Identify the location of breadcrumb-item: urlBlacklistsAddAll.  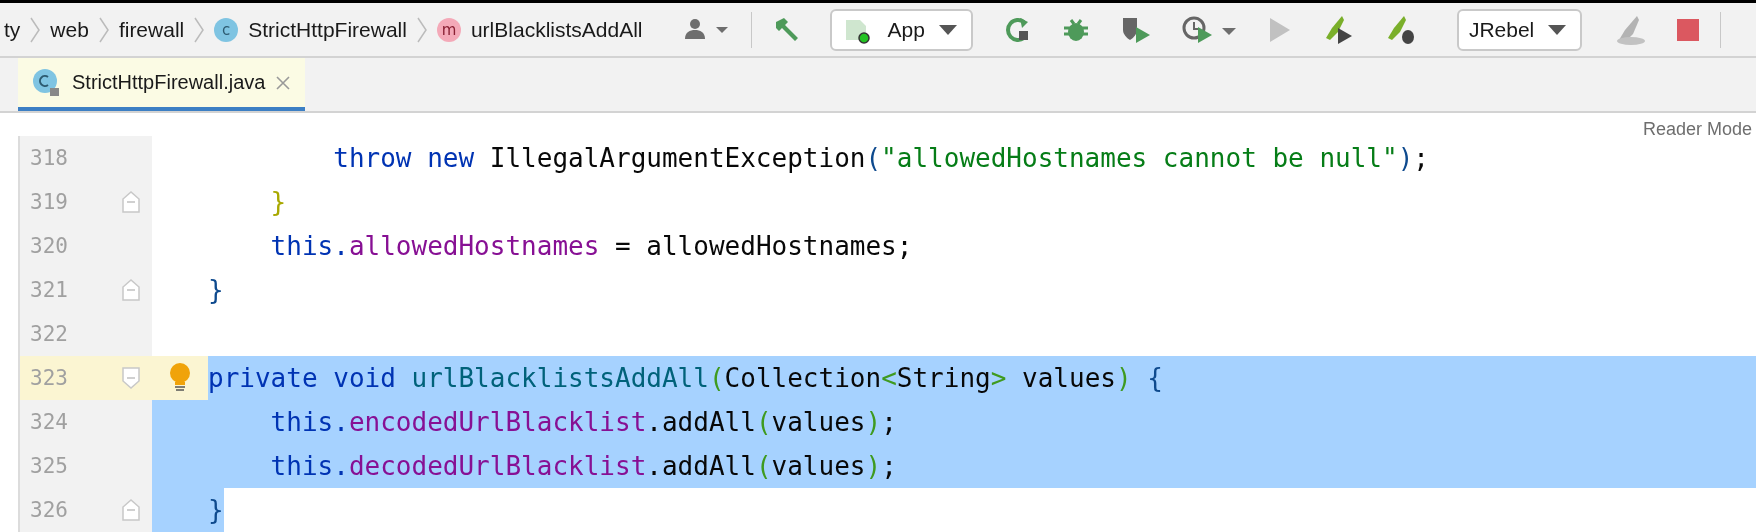
(556, 29).